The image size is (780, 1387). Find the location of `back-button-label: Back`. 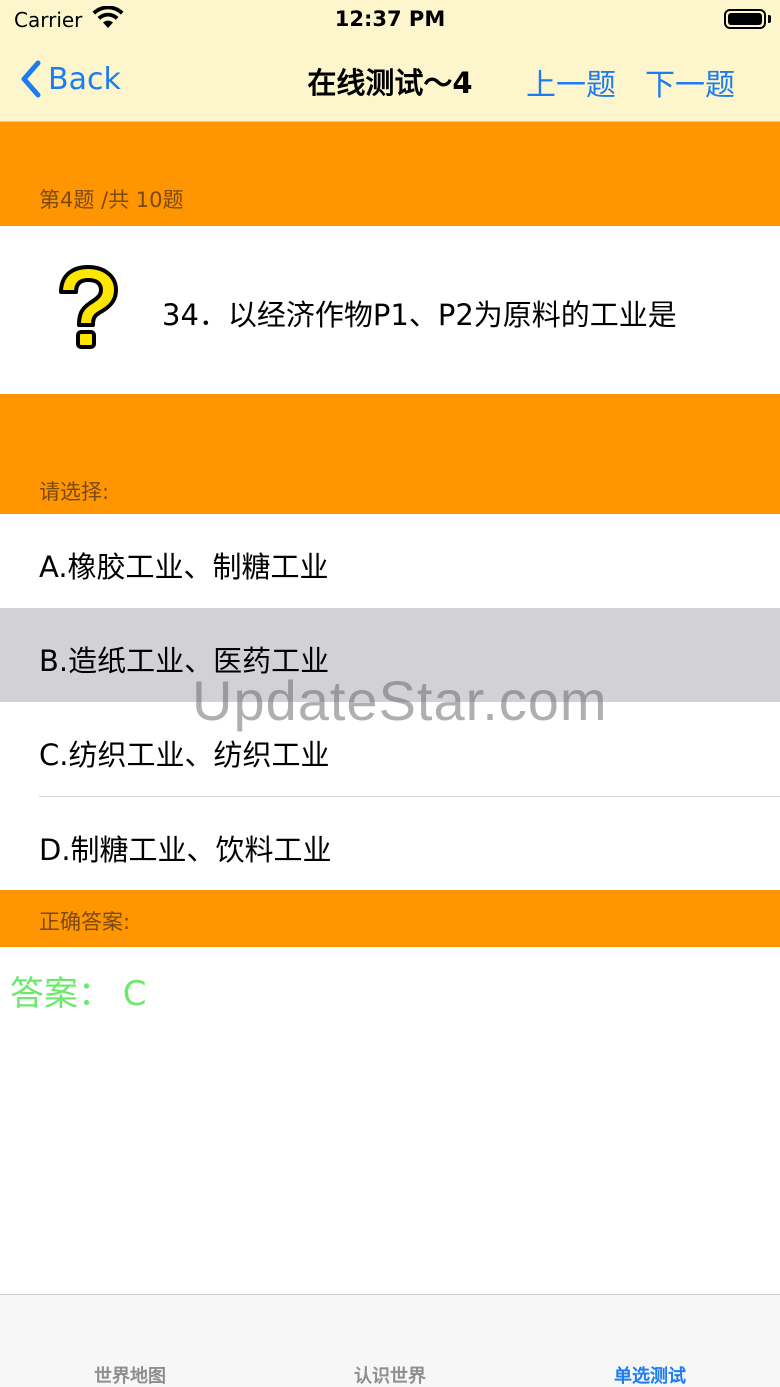

back-button-label: Back is located at coordinates (84, 79).